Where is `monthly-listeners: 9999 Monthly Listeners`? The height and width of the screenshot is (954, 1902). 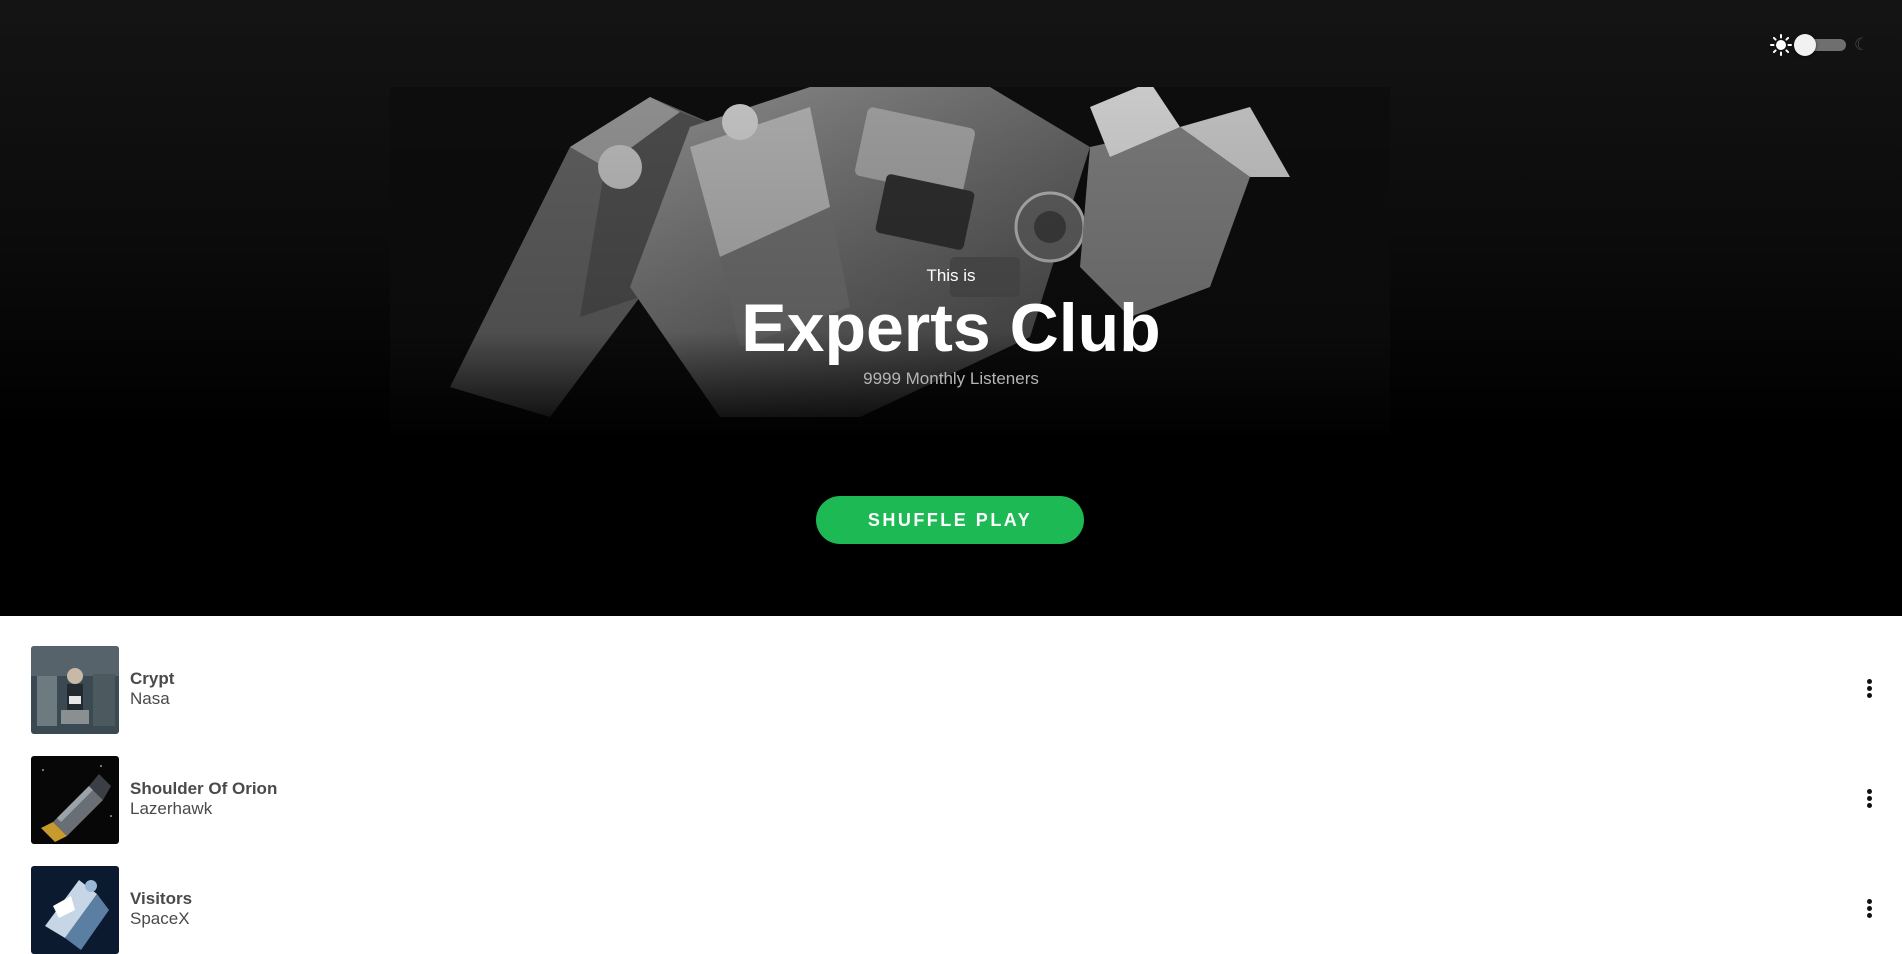
monthly-listeners: 9999 Monthly Listeners is located at coordinates (951, 378).